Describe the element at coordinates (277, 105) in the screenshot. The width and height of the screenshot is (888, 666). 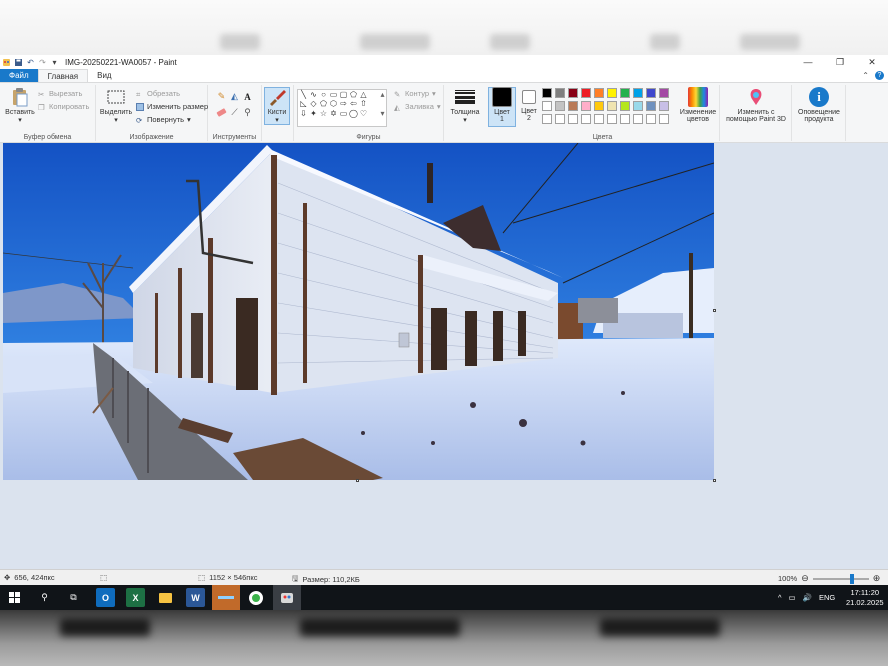
I see `brushes-button: Кисти ▾` at that location.